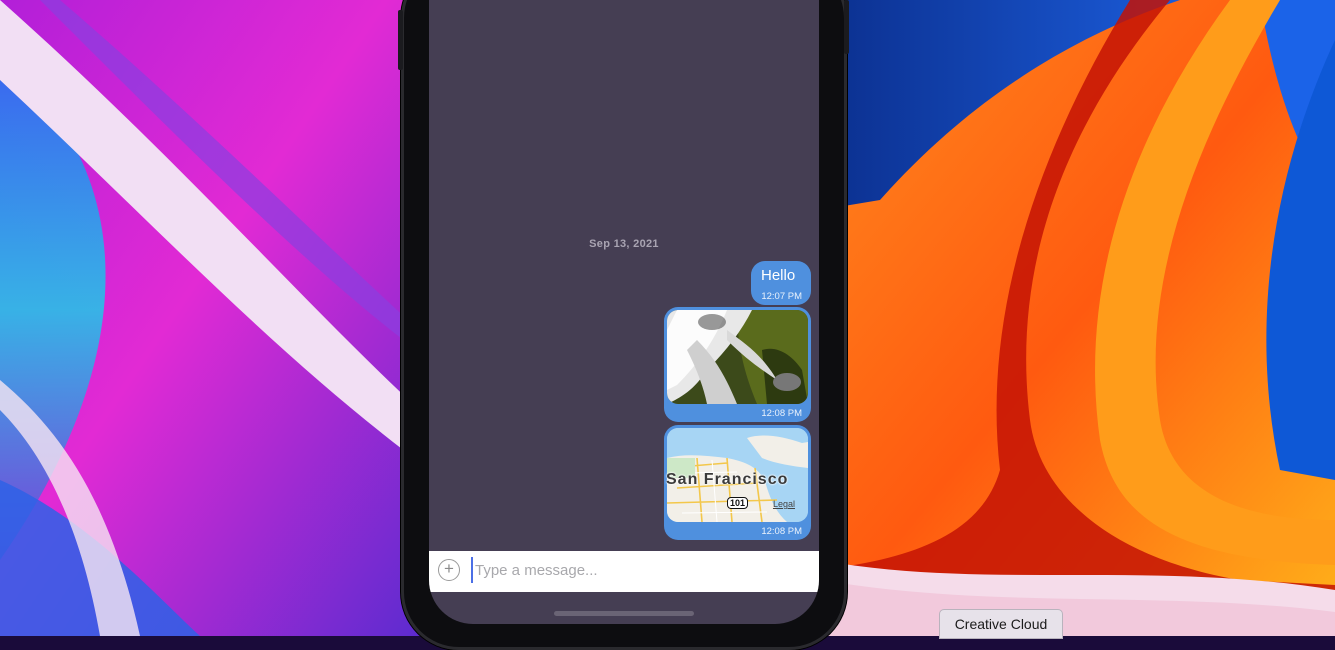 The image size is (1335, 650). What do you see at coordinates (624, 613) in the screenshot?
I see `home-indicator` at bounding box center [624, 613].